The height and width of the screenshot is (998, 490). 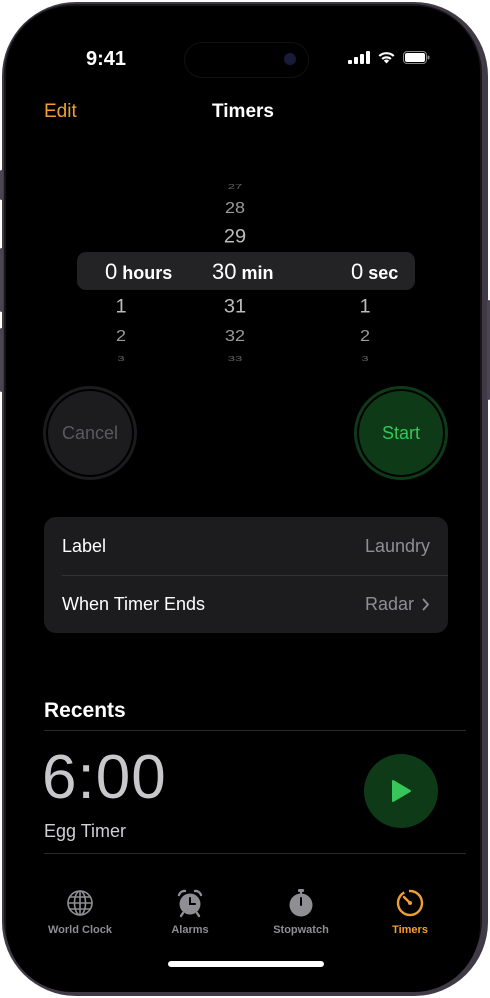 I want to click on picker-option: 28, so click(x=235, y=209).